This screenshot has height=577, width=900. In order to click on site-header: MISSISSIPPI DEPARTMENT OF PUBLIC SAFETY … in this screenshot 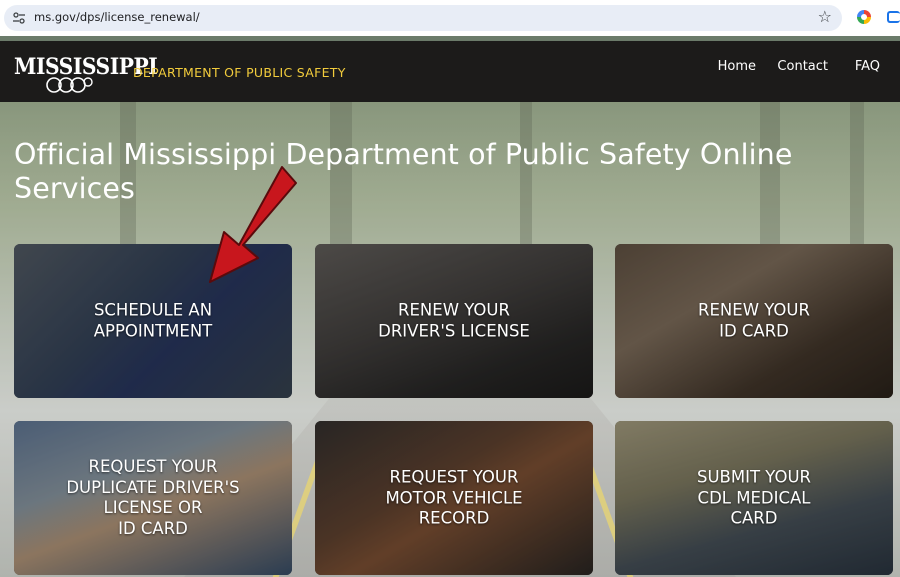, I will do `click(450, 71)`.